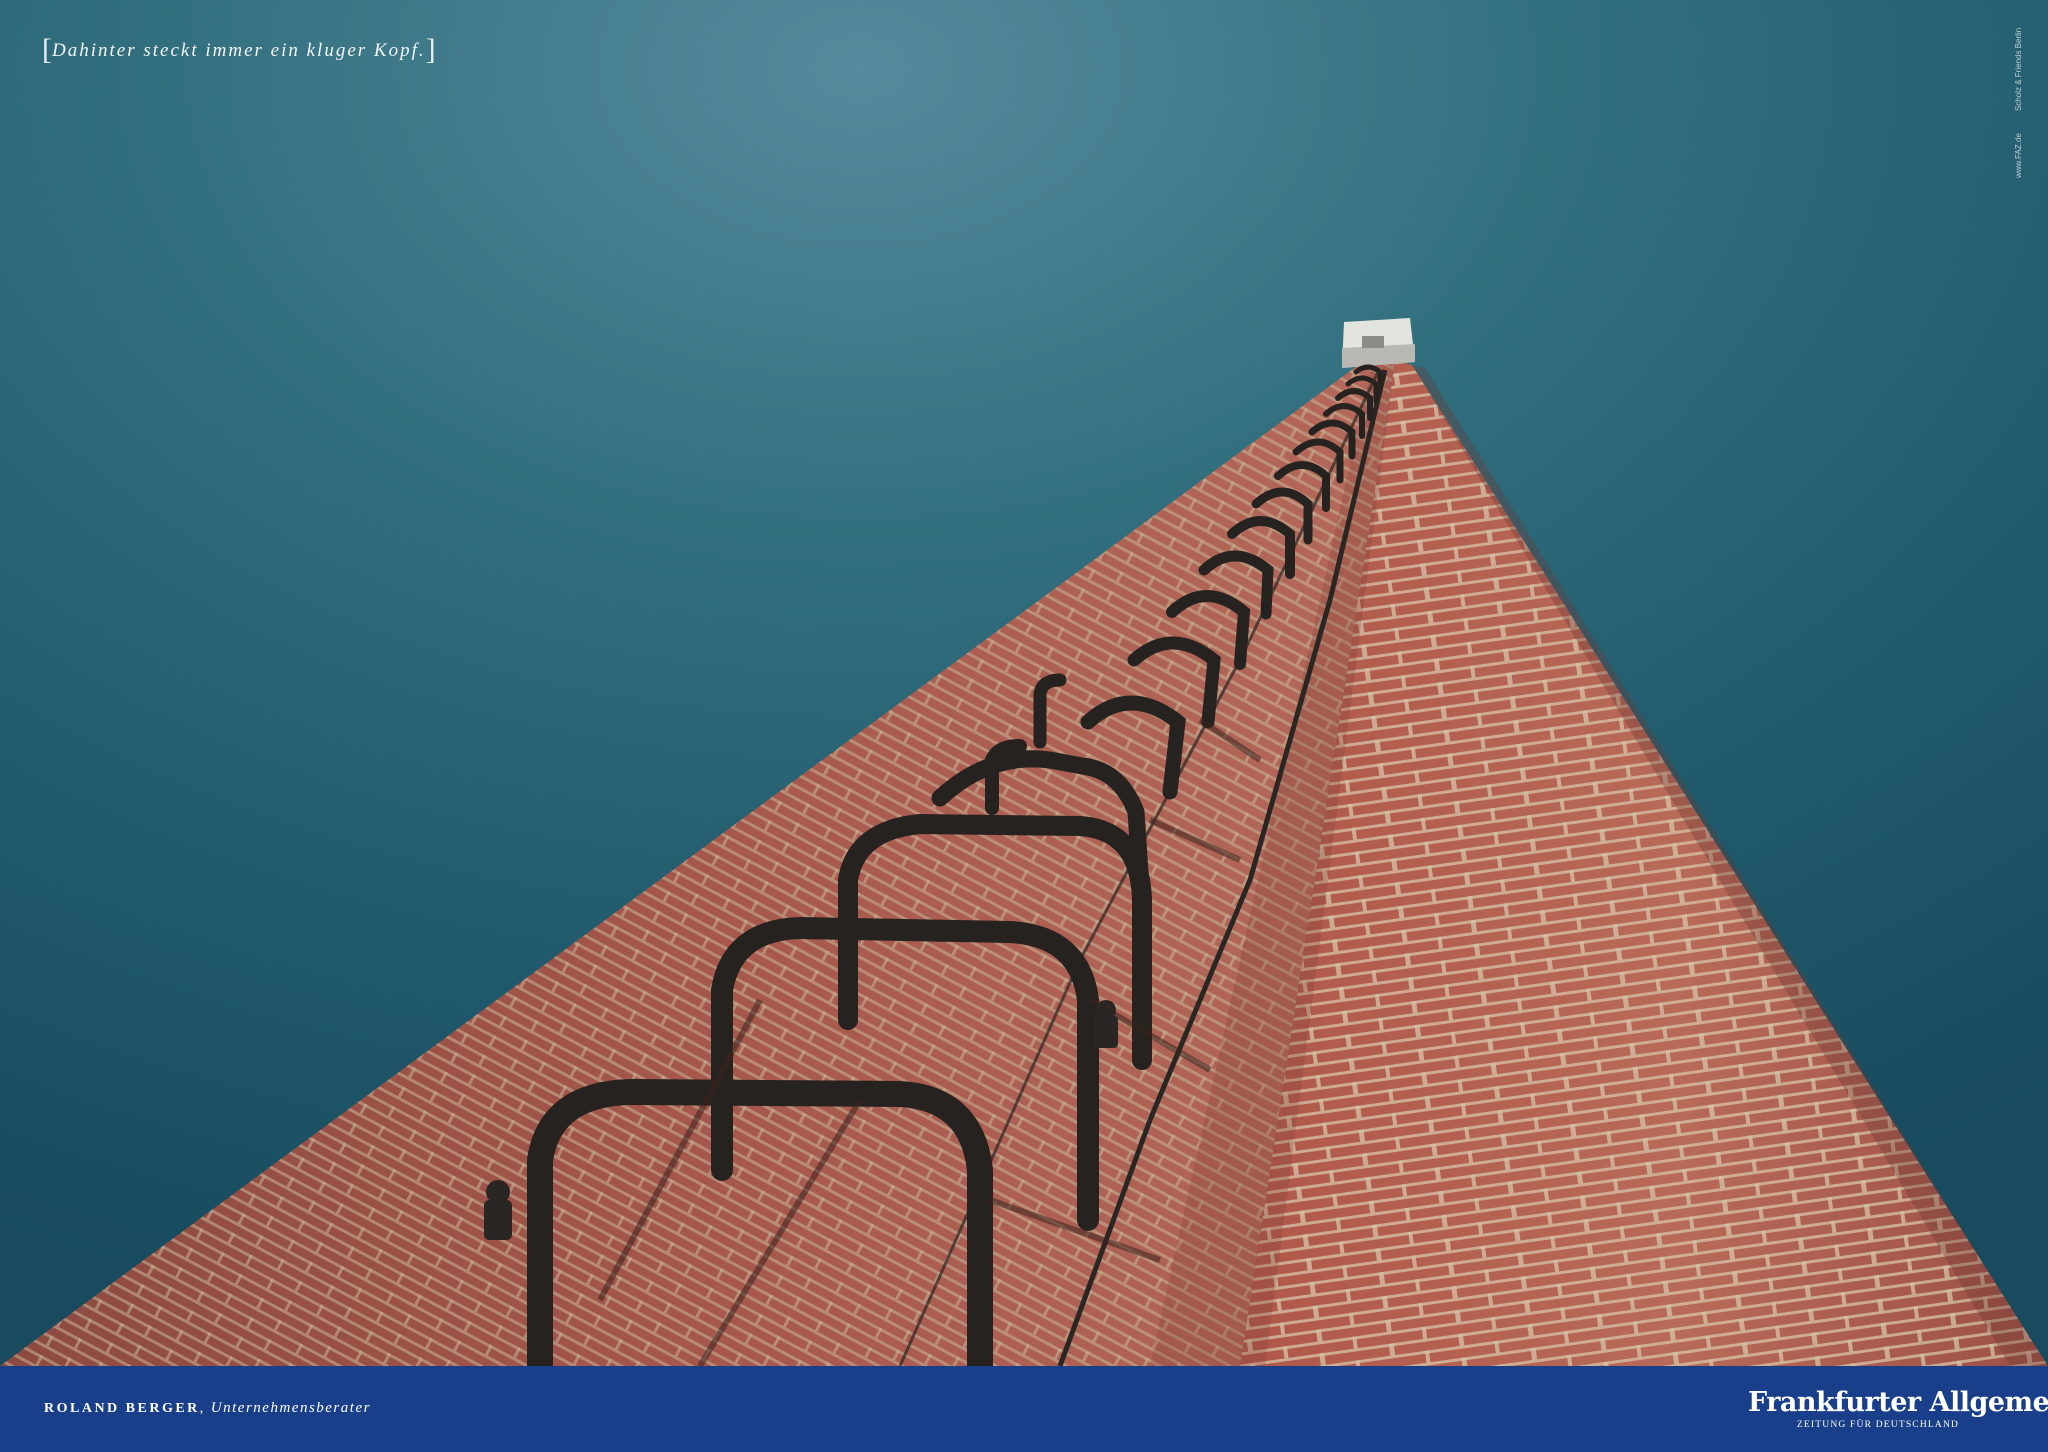  I want to click on credits-url: www.FAZ.de, so click(2018, 155).